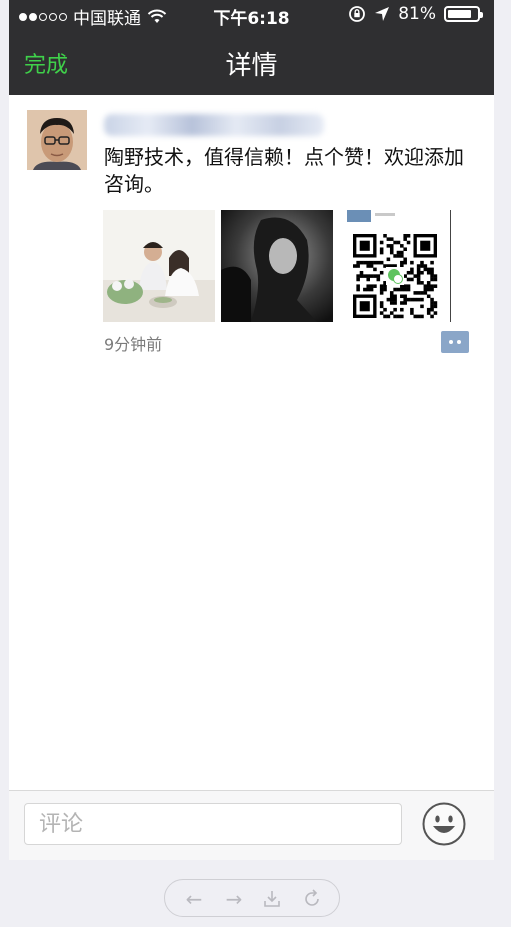  I want to click on battery-icon, so click(463, 14).